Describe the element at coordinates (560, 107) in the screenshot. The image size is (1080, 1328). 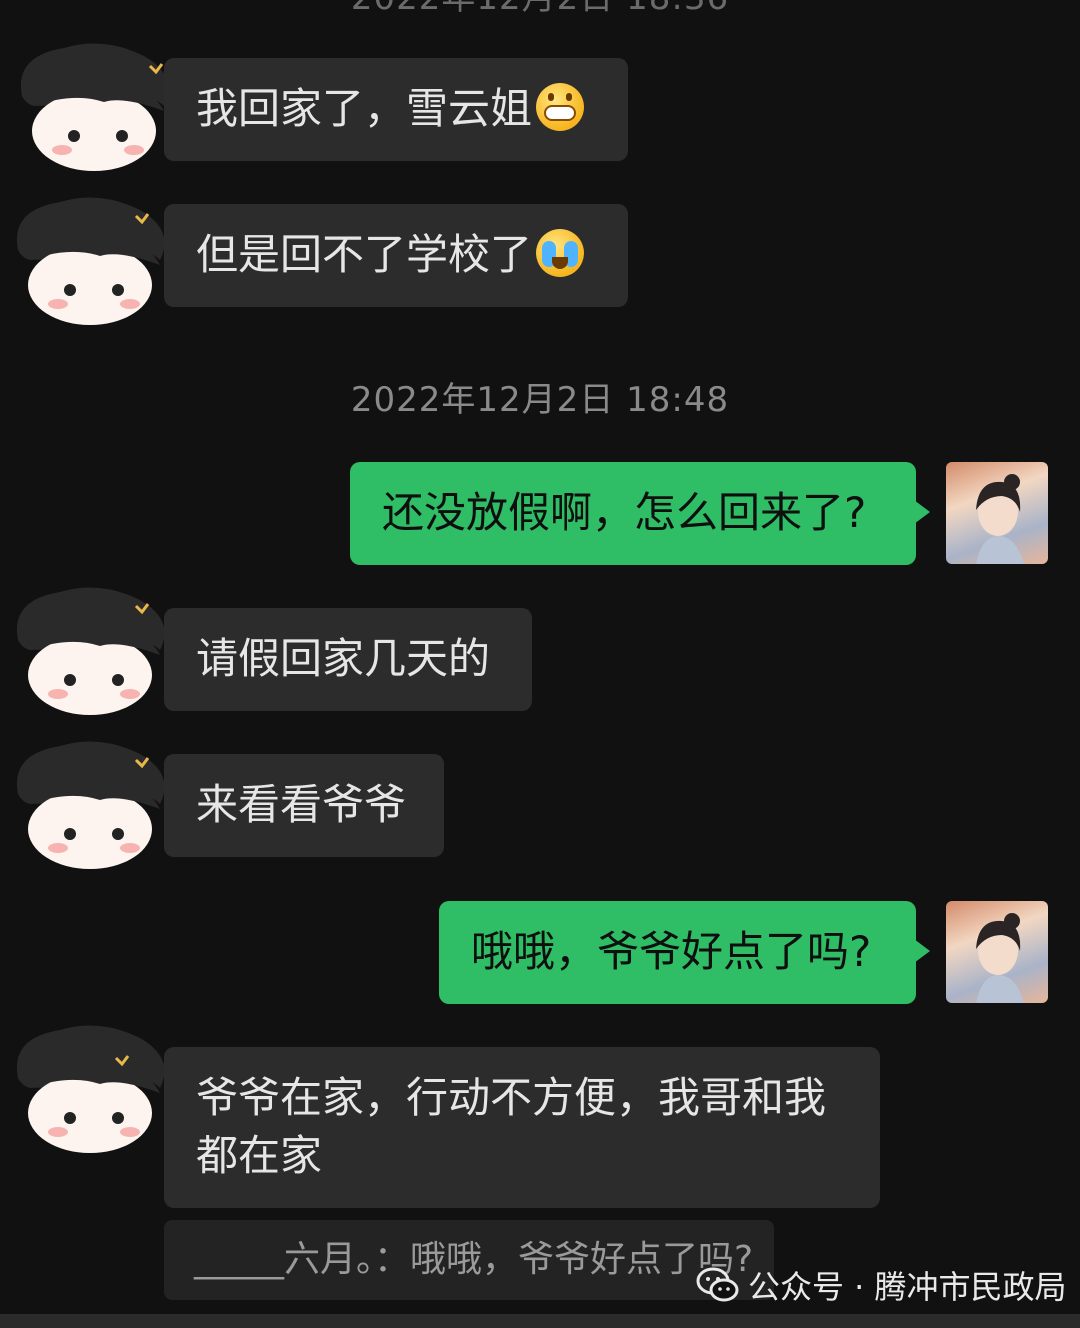
I see `grinning-face-icon` at that location.